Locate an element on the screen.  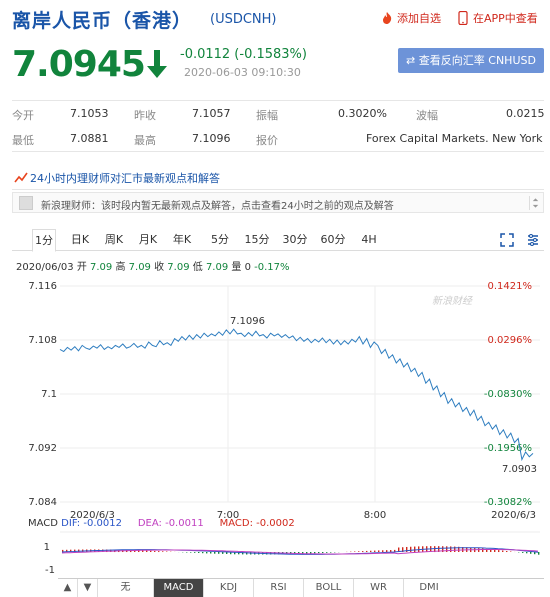
down-arrow-icon is located at coordinates (157, 64).